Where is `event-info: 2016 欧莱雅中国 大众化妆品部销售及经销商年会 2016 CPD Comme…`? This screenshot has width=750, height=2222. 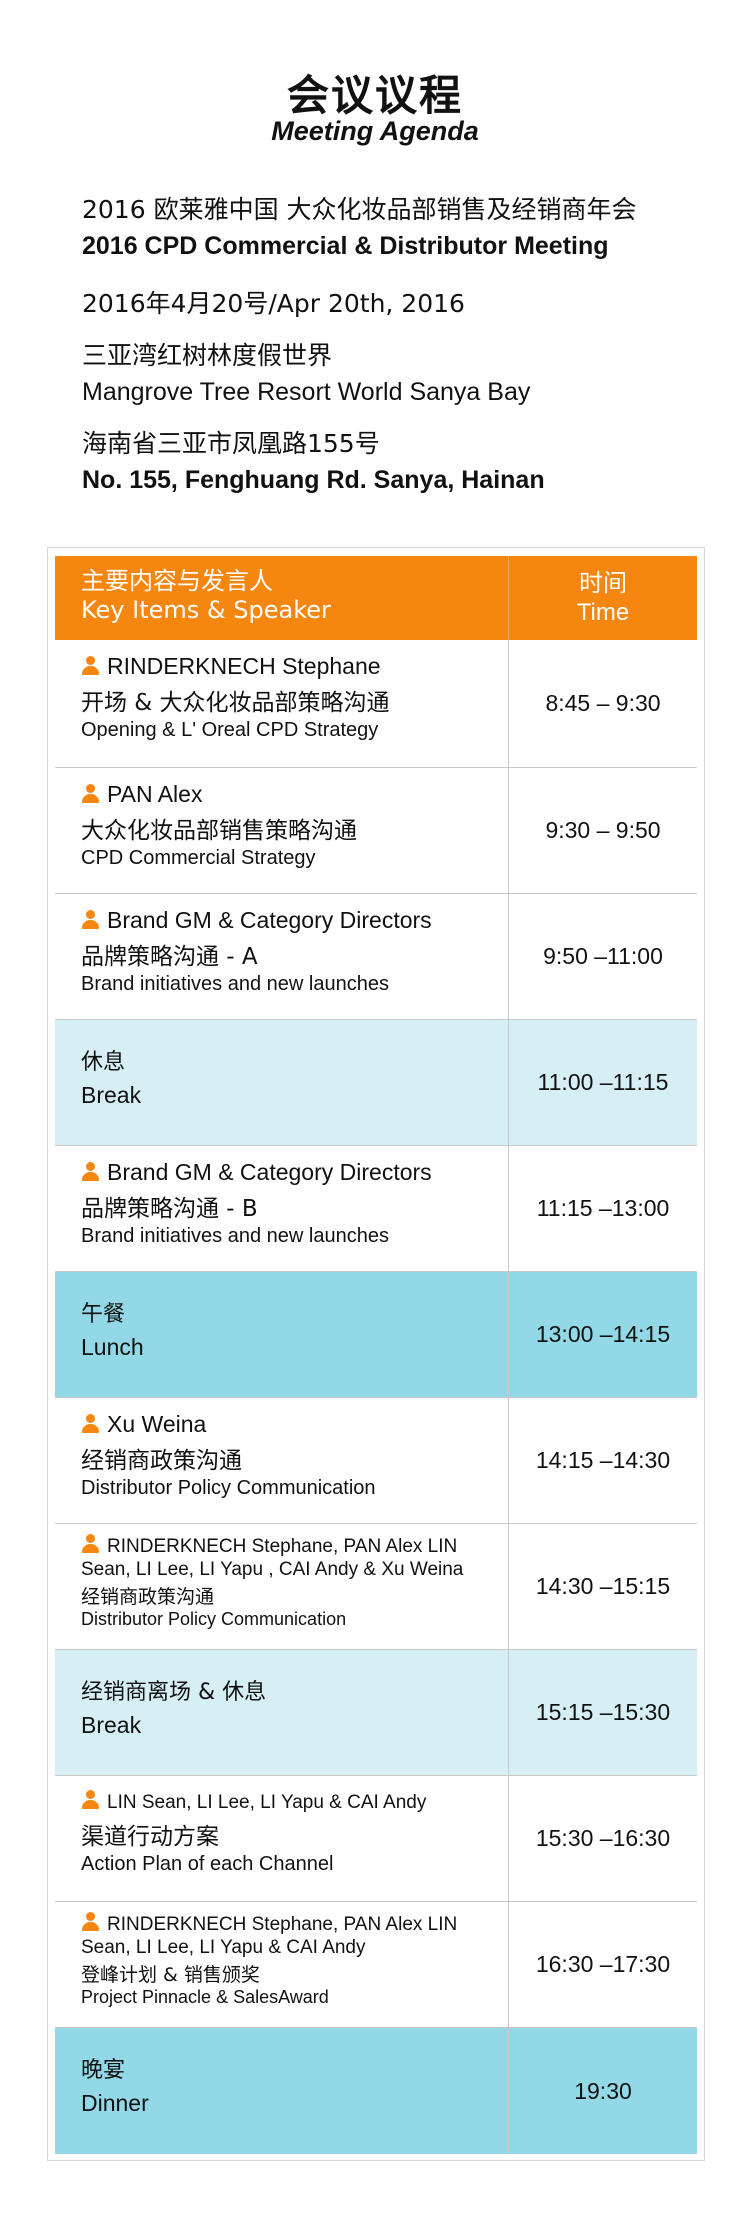
event-info: 2016 欧莱雅中国 大众化妆品部销售及经销商年会 2016 CPD Comme… is located at coordinates (359, 228).